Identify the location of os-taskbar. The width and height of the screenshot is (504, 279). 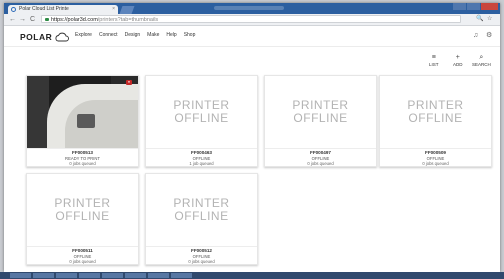
(252, 275).